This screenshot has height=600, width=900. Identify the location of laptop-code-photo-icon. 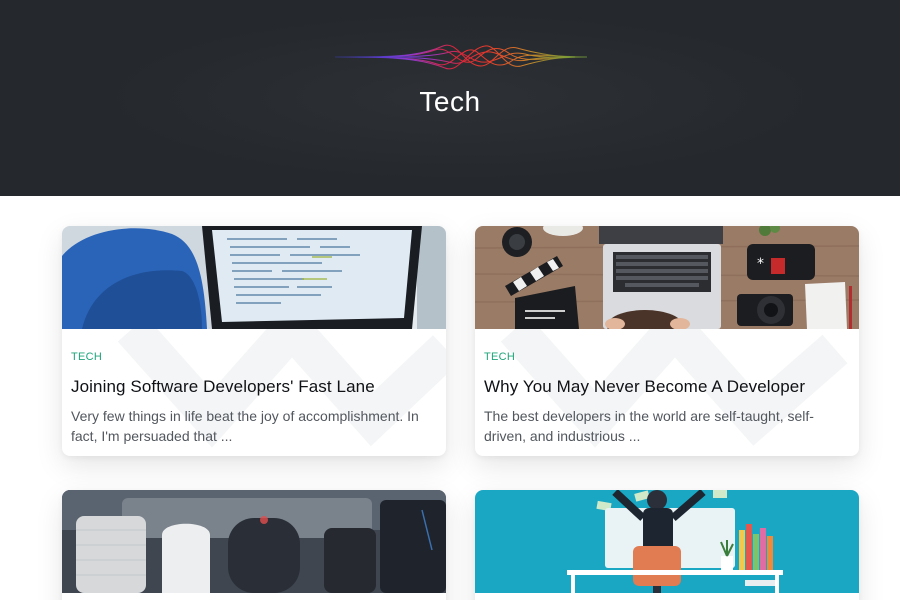
(254, 277).